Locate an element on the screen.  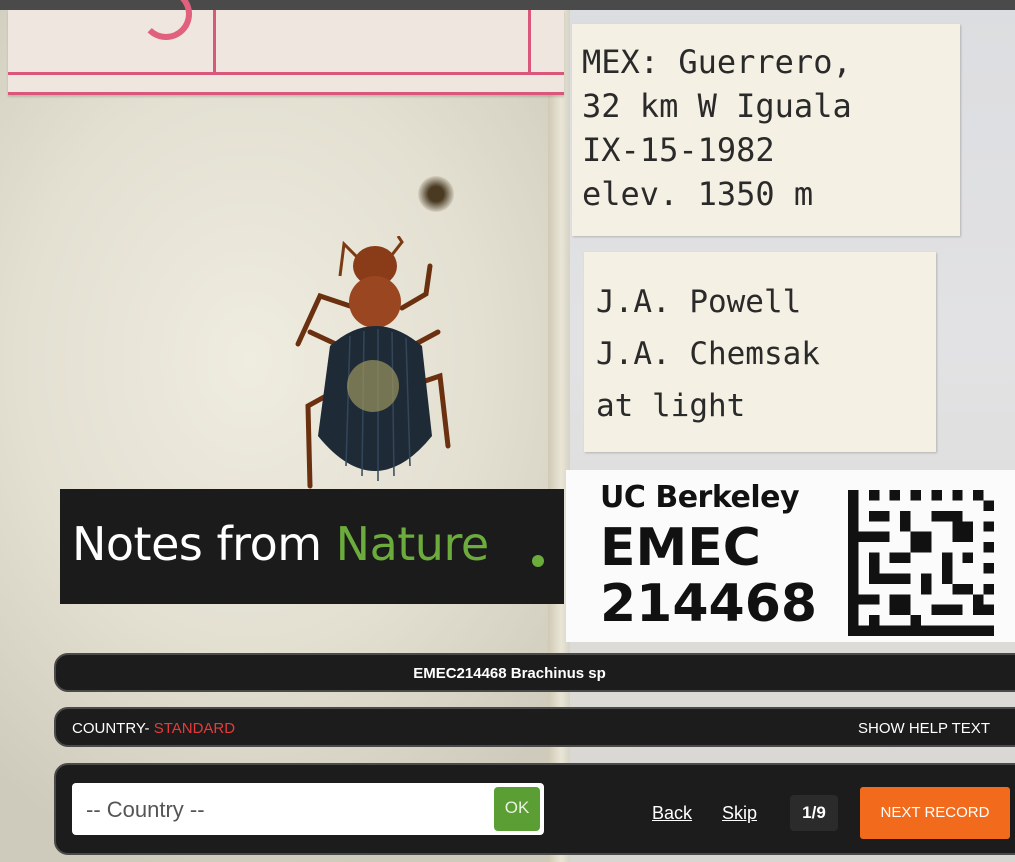
brand-name: Notes from Nature is located at coordinates (280, 544).